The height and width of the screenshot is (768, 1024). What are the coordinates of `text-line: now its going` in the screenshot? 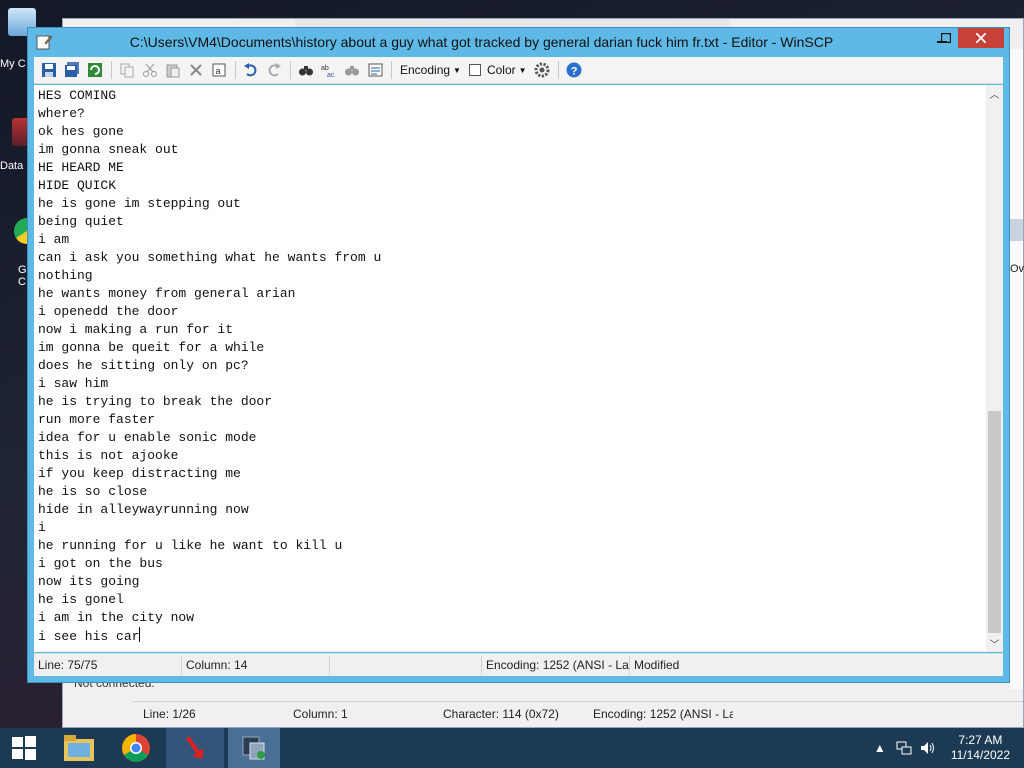 It's located at (209, 582).